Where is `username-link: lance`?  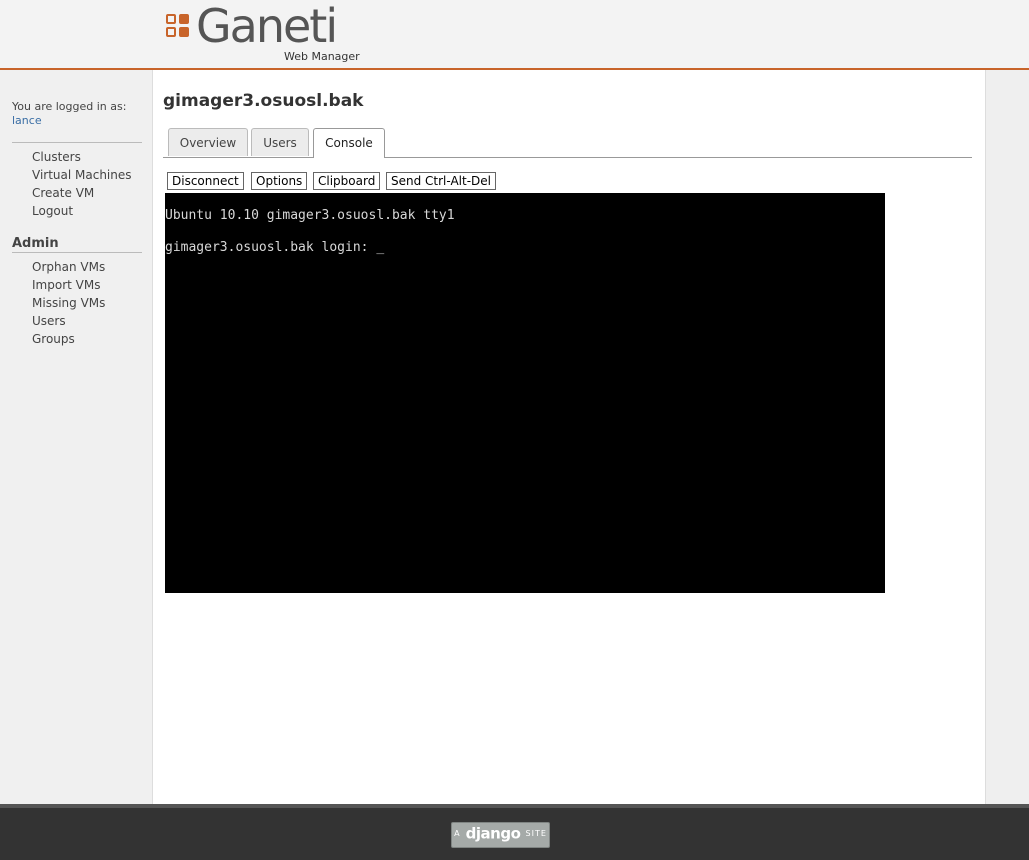
username-link: lance is located at coordinates (27, 120).